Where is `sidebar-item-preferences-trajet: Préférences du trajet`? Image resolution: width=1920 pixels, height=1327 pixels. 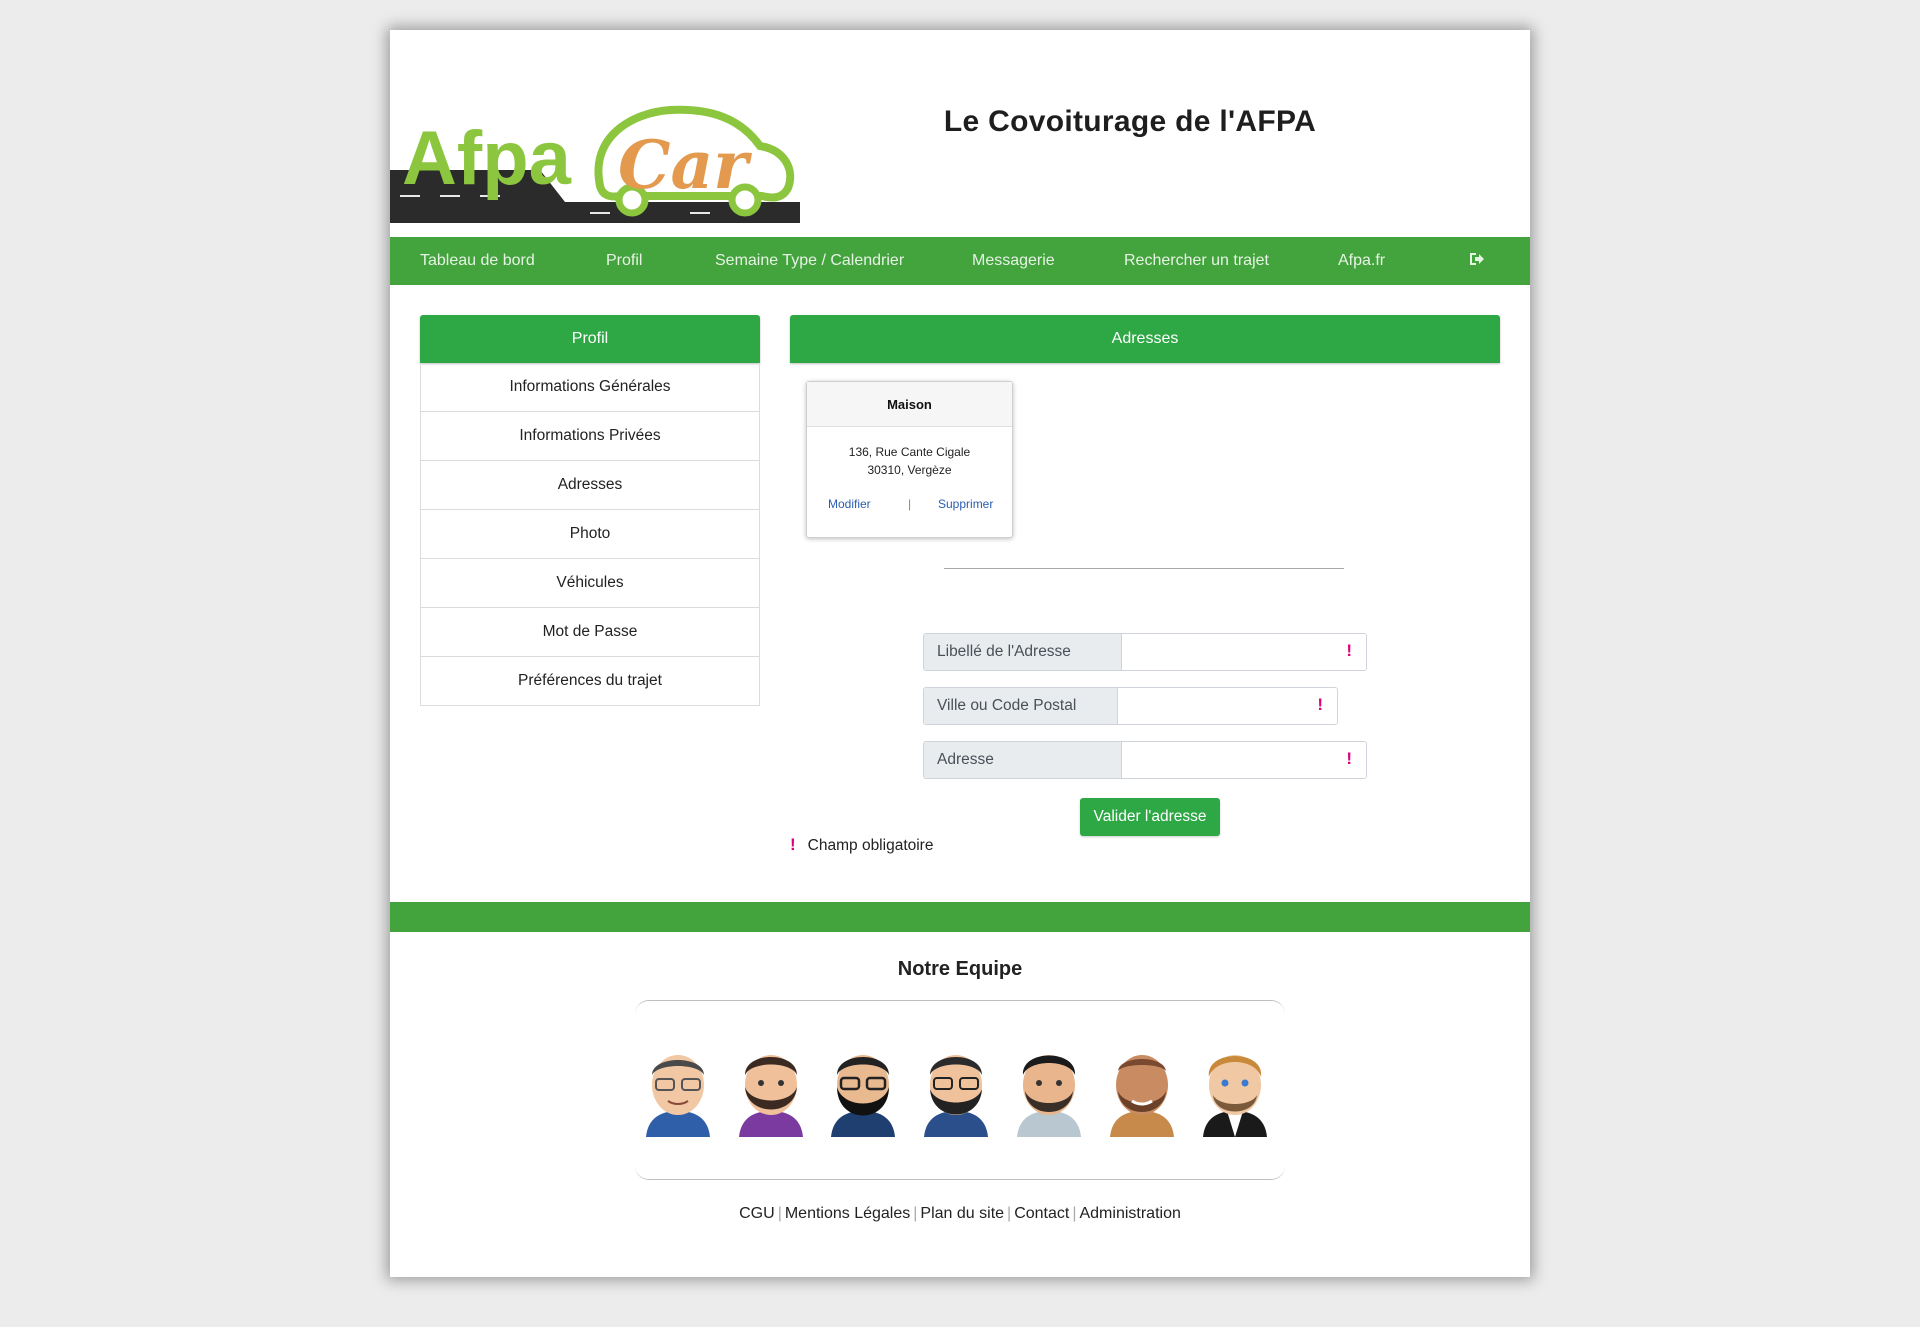
sidebar-item-preferences-trajet: Préférences du trajet is located at coordinates (590, 680).